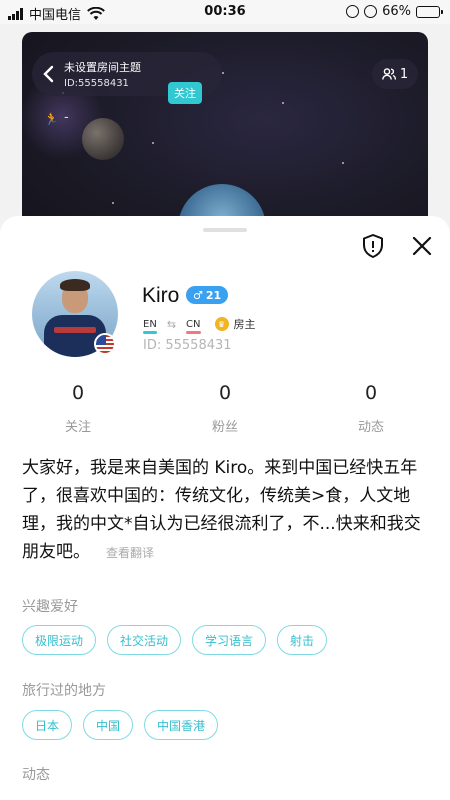 This screenshot has height=800, width=450. I want to click on place-tag: 中国香港, so click(181, 725).